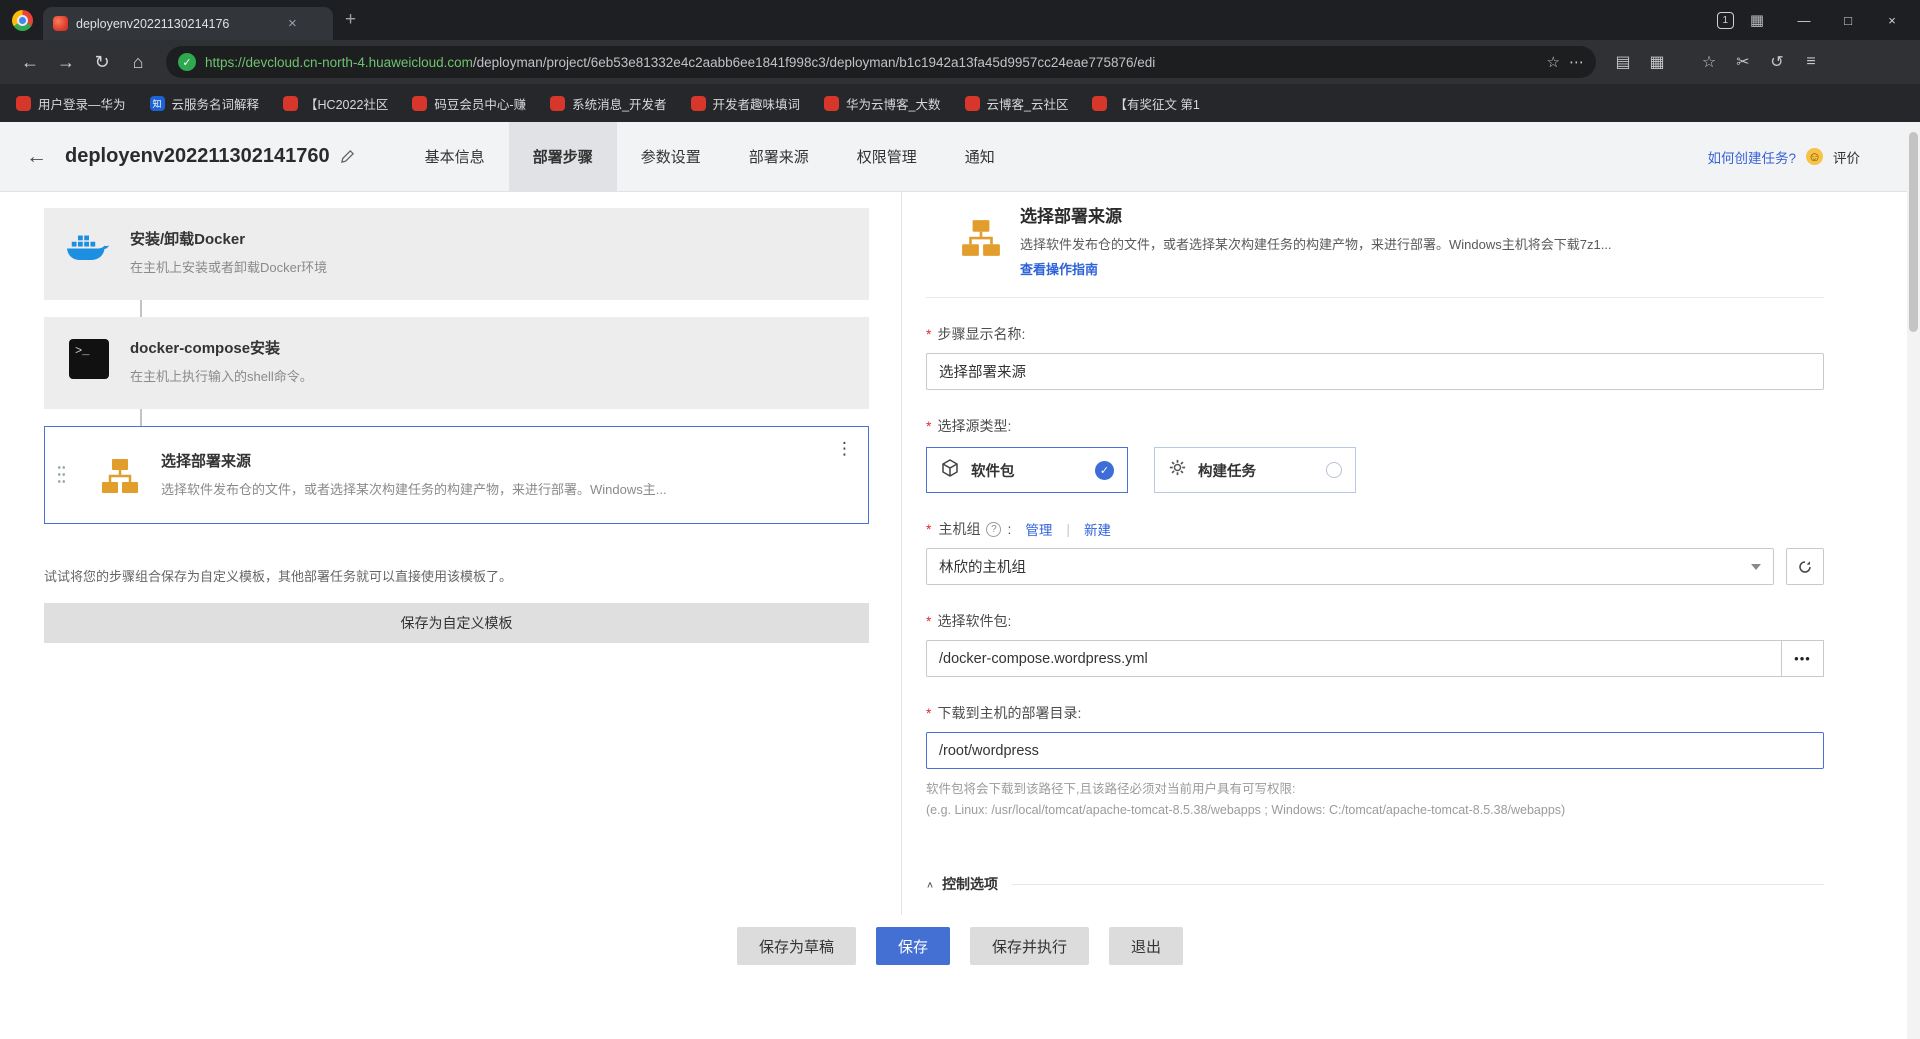  What do you see at coordinates (1350, 566) in the screenshot?
I see `host-group-select: 林欣的主机组` at bounding box center [1350, 566].